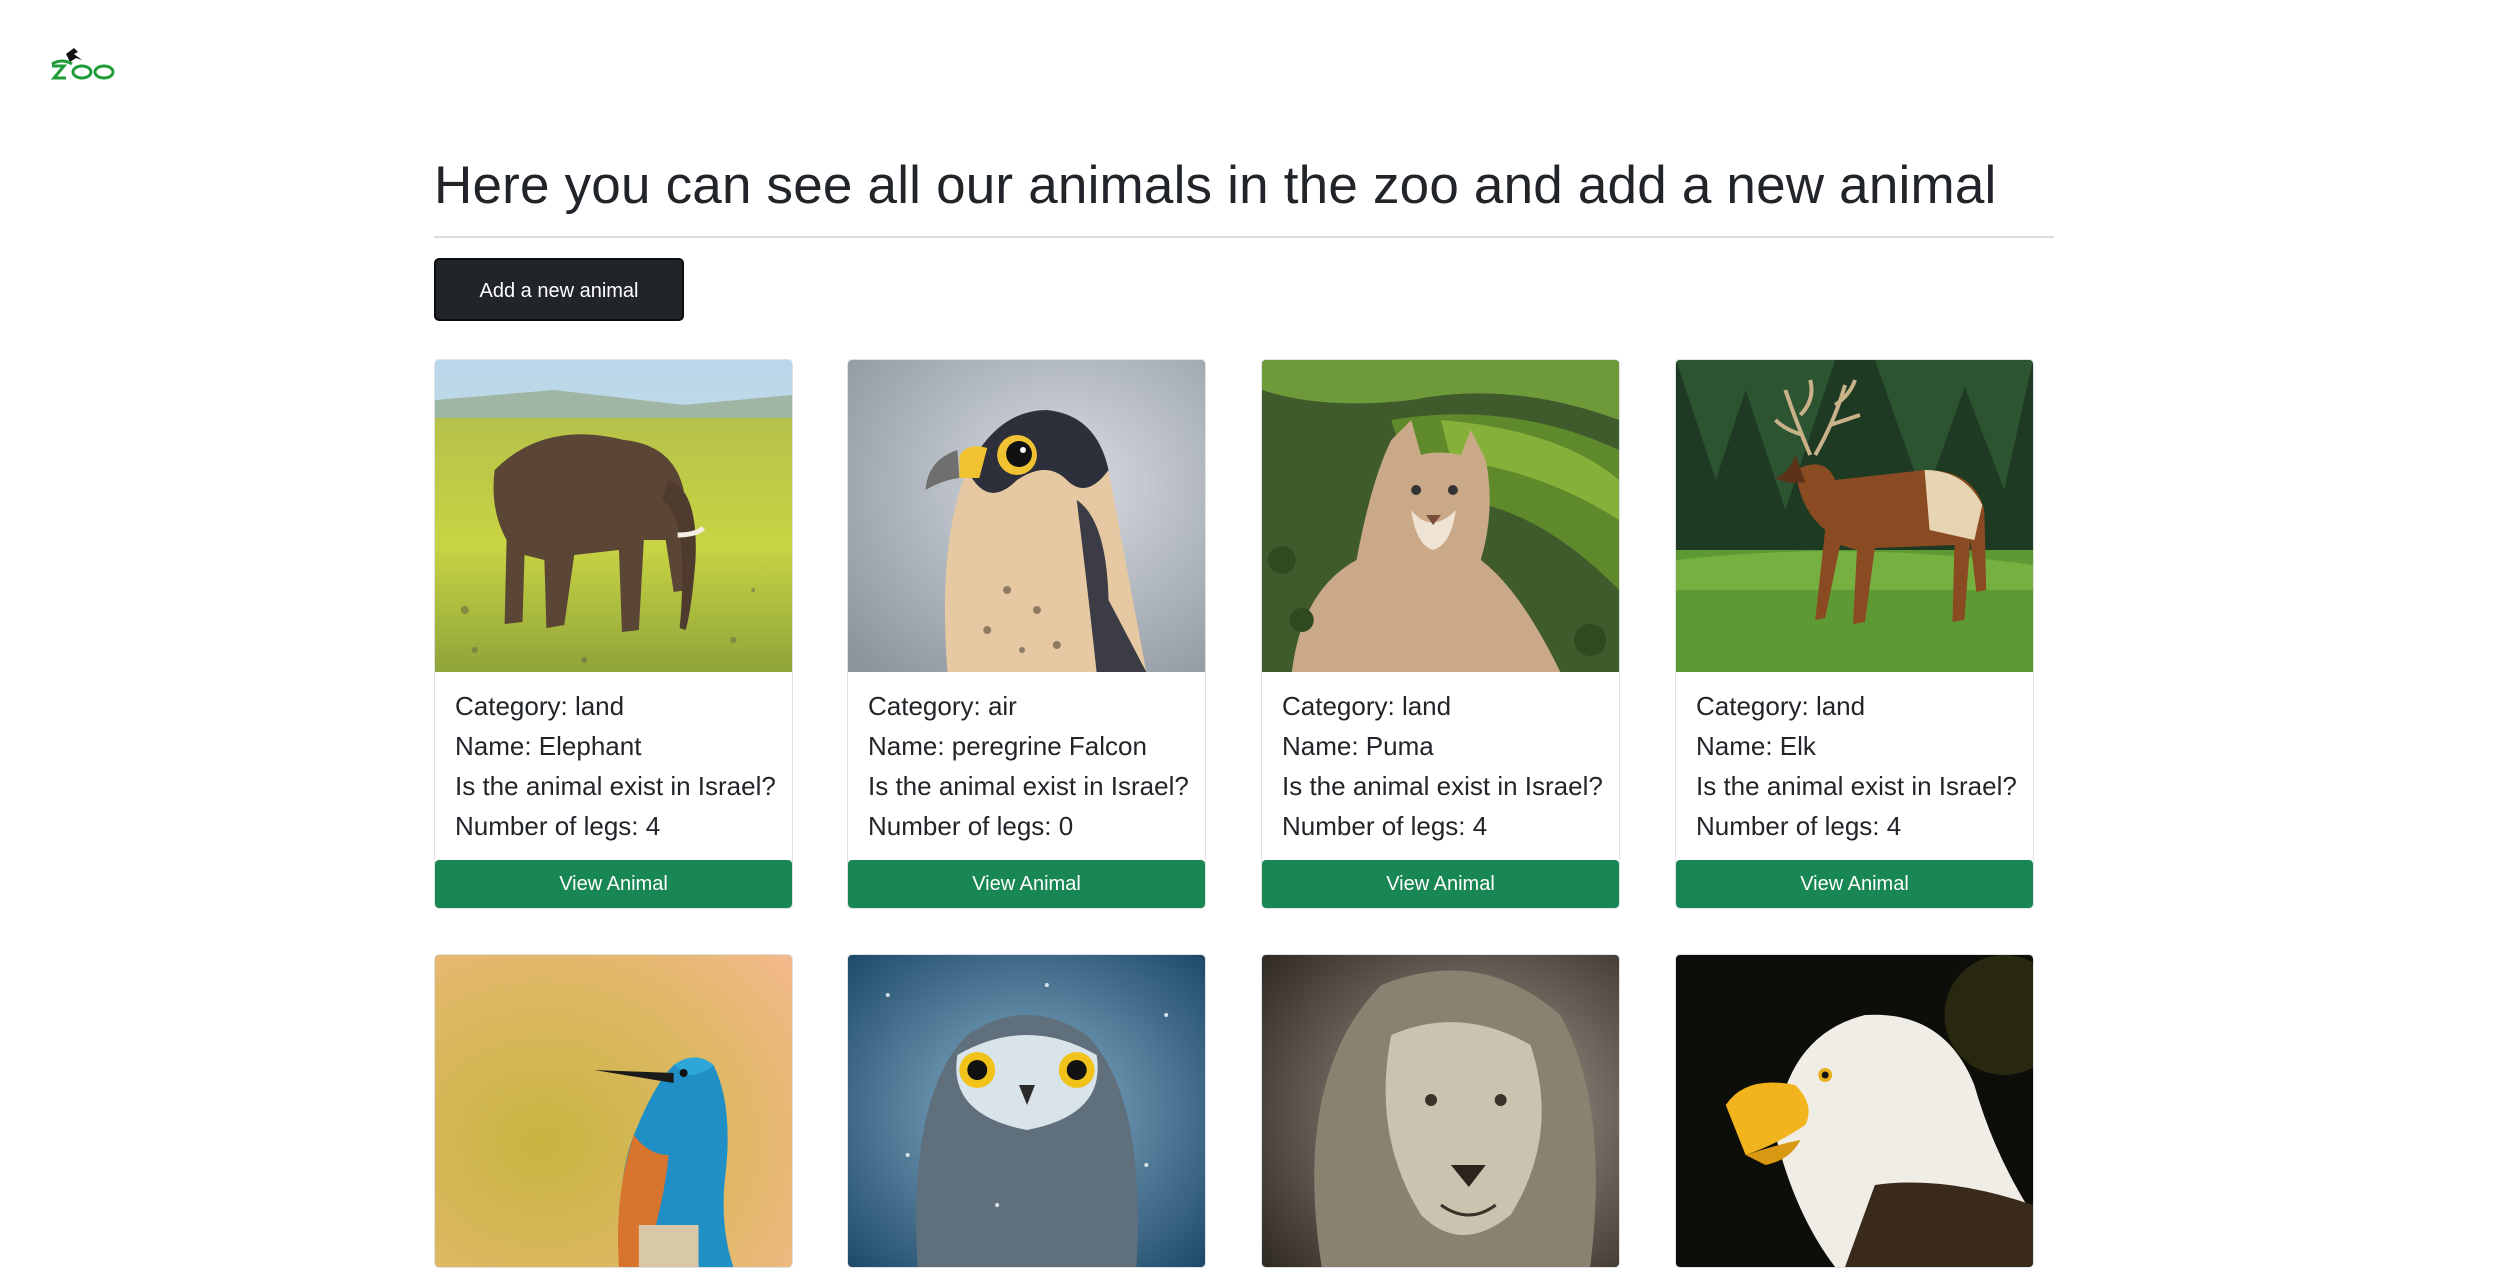  Describe the element at coordinates (548, 746) in the screenshot. I see `name-text: Name: Elephant` at that location.